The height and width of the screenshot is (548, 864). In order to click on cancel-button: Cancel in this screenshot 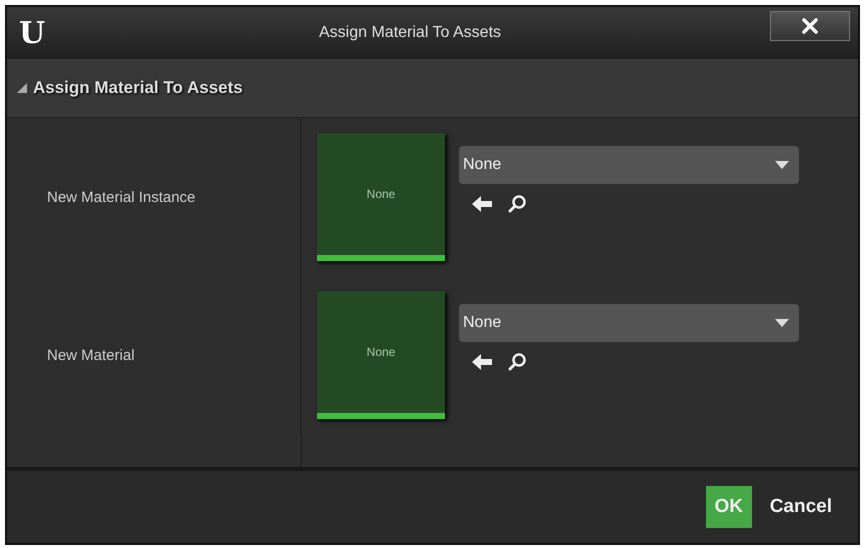, I will do `click(801, 507)`.